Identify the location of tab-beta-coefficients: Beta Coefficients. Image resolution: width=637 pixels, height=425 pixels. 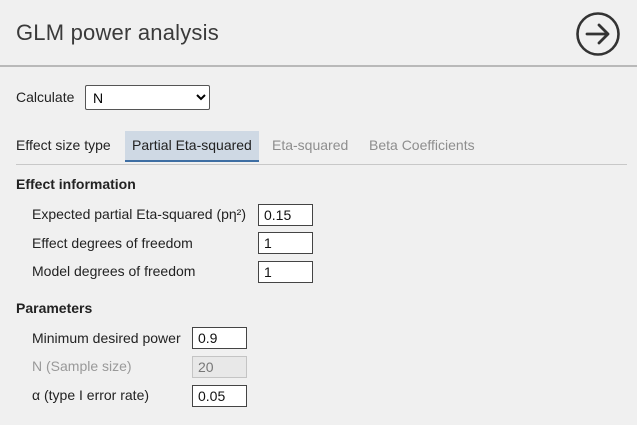
(422, 146).